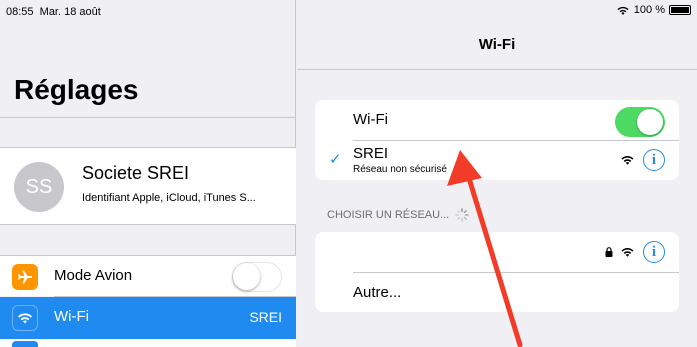 The height and width of the screenshot is (347, 697). I want to click on battery-icon, so click(680, 10).